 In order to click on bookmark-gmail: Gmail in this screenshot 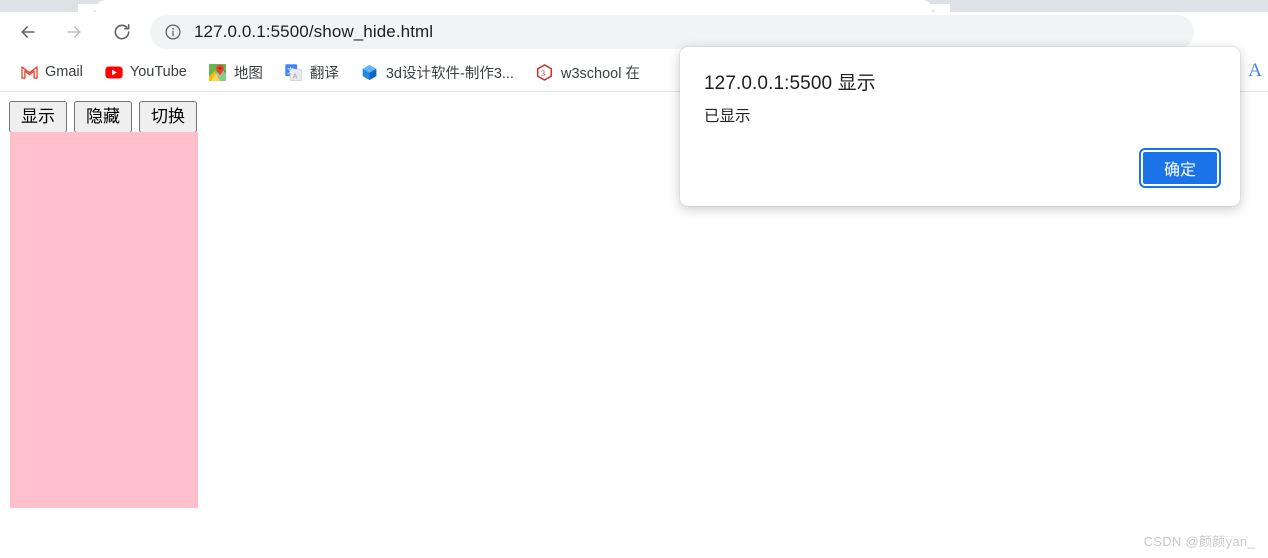, I will do `click(51, 72)`.